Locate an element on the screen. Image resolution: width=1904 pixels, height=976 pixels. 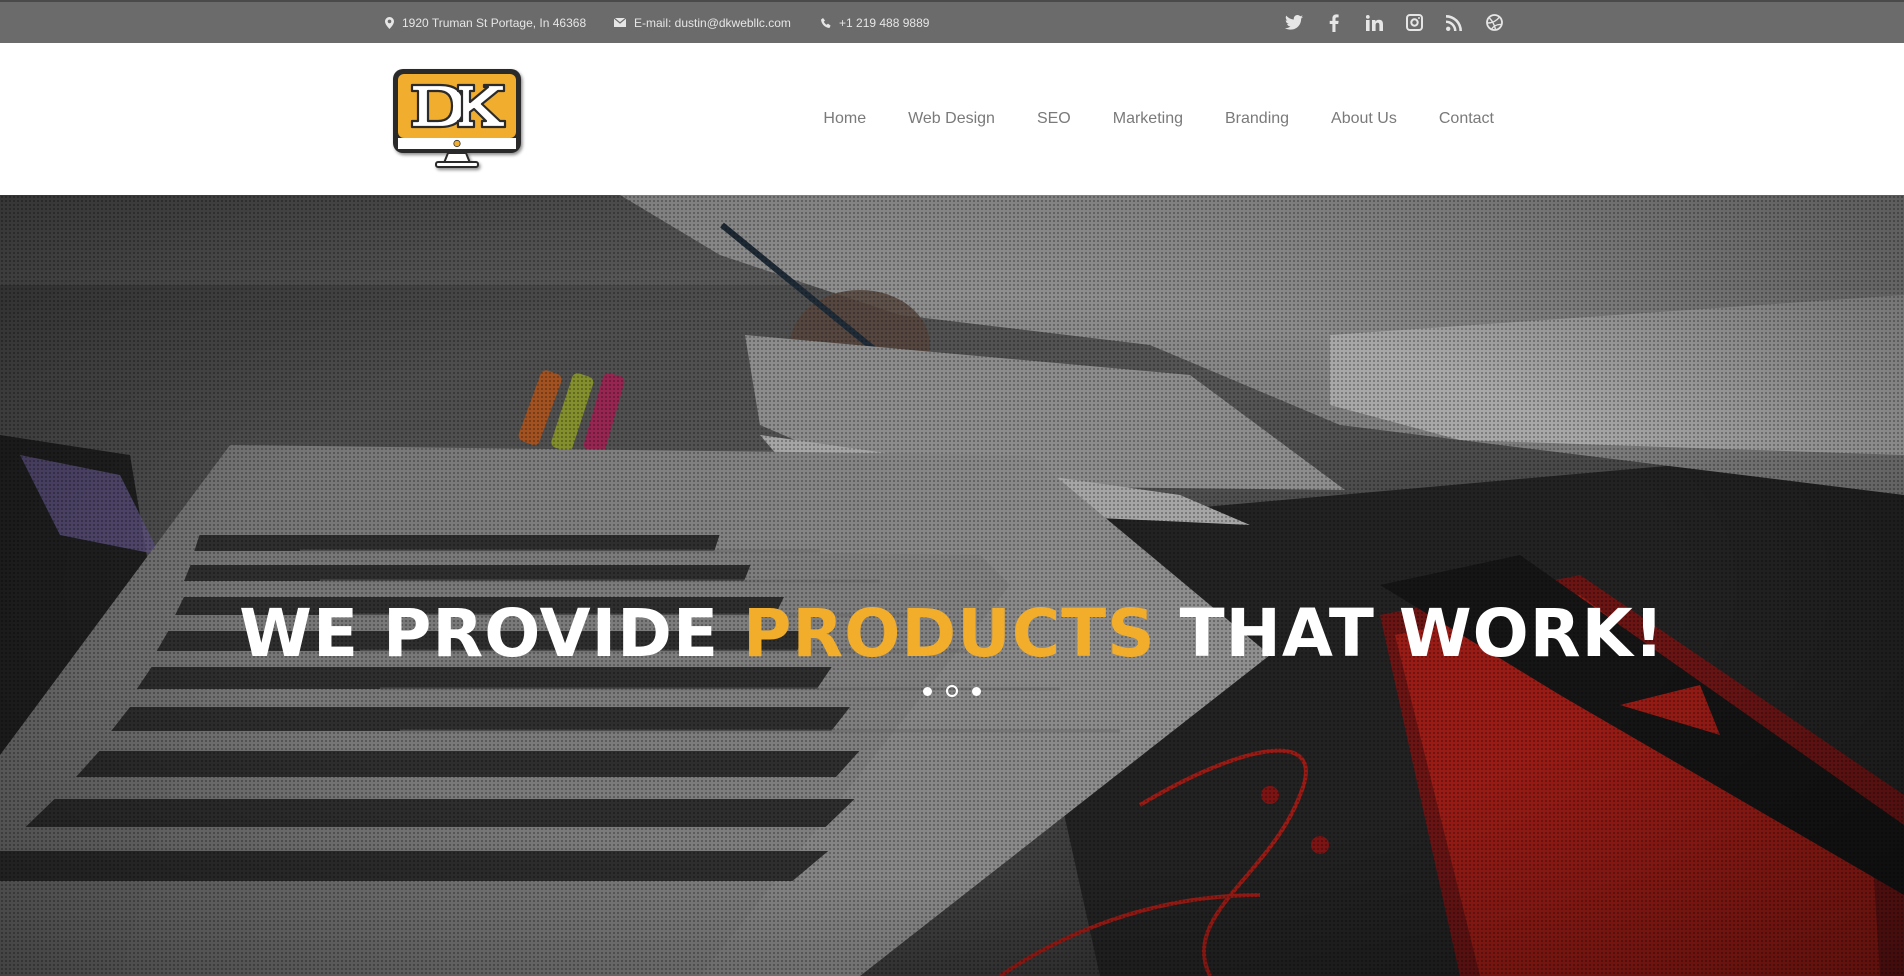
email-contact: E-mail: dustin@dkwebllc.com is located at coordinates (702, 22).